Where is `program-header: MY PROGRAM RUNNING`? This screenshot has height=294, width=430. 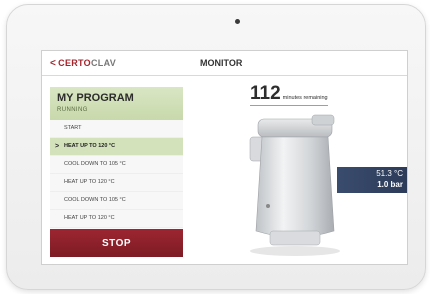
program-header: MY PROGRAM RUNNING is located at coordinates (116, 103).